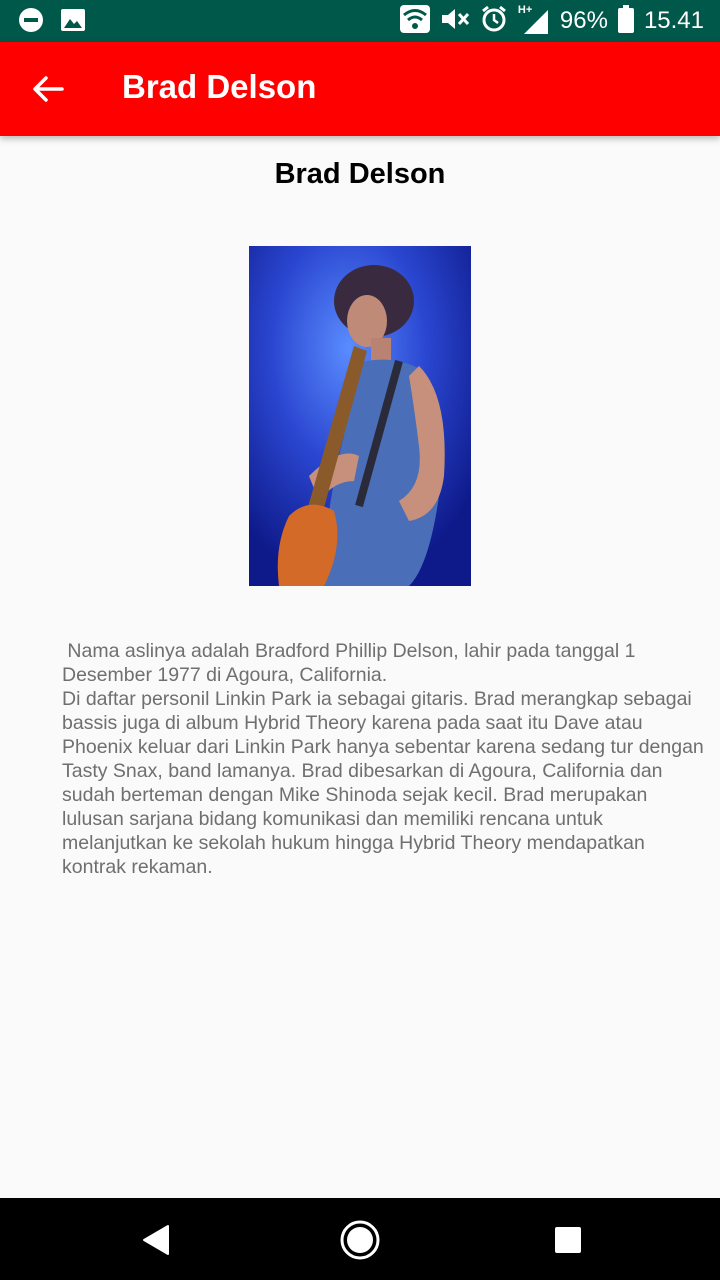 The width and height of the screenshot is (720, 1280). Describe the element at coordinates (31, 22) in the screenshot. I see `do-not-disturb-icon` at that location.